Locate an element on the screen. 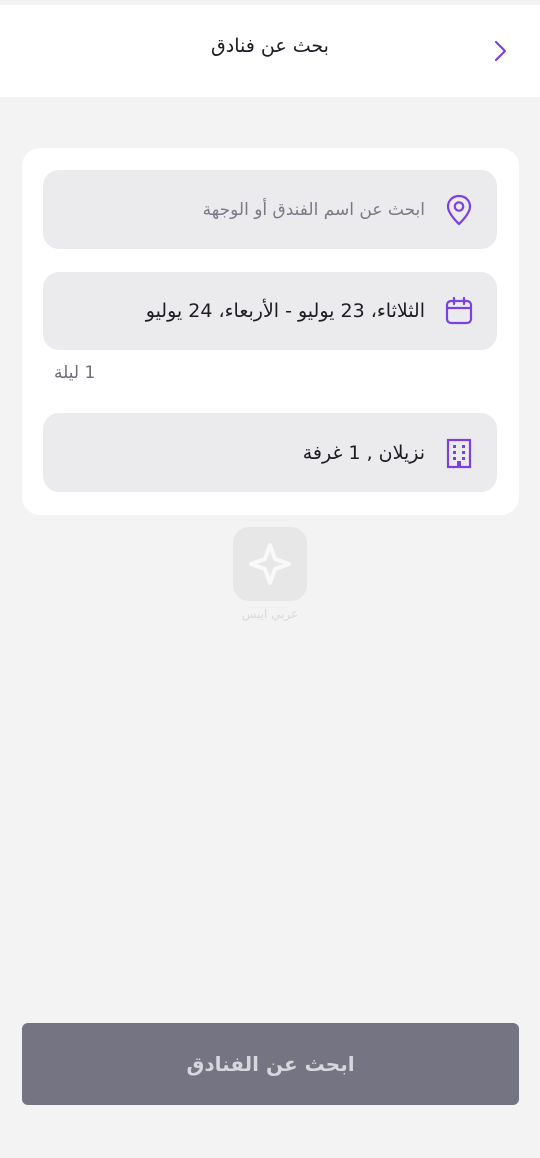  calendar-icon is located at coordinates (459, 311).